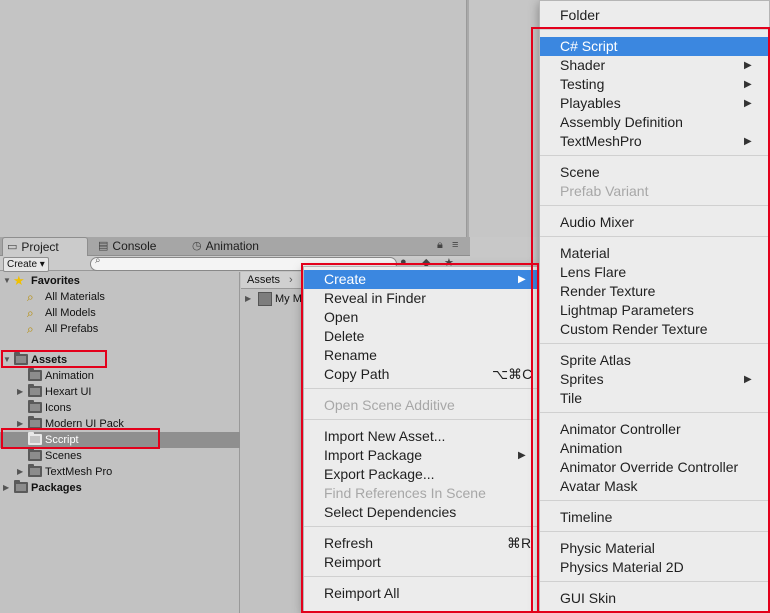  Describe the element at coordinates (80, 438) in the screenshot. I see `annotation-box-script-folder` at that location.